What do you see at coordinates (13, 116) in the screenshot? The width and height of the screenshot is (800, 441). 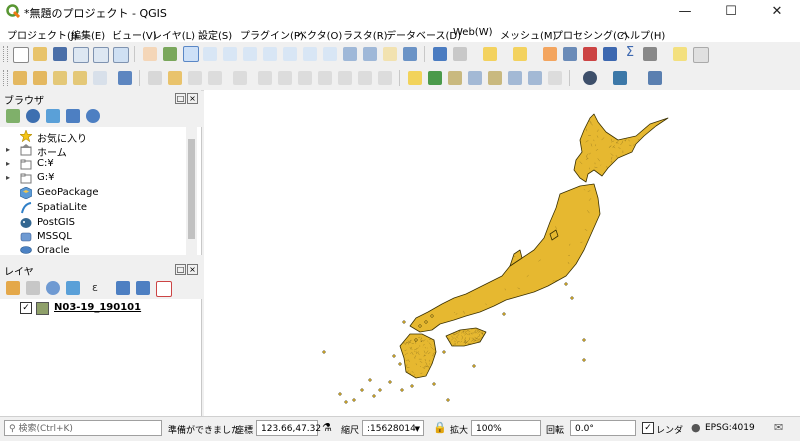 I see `add-selected-layers-icon` at bounding box center [13, 116].